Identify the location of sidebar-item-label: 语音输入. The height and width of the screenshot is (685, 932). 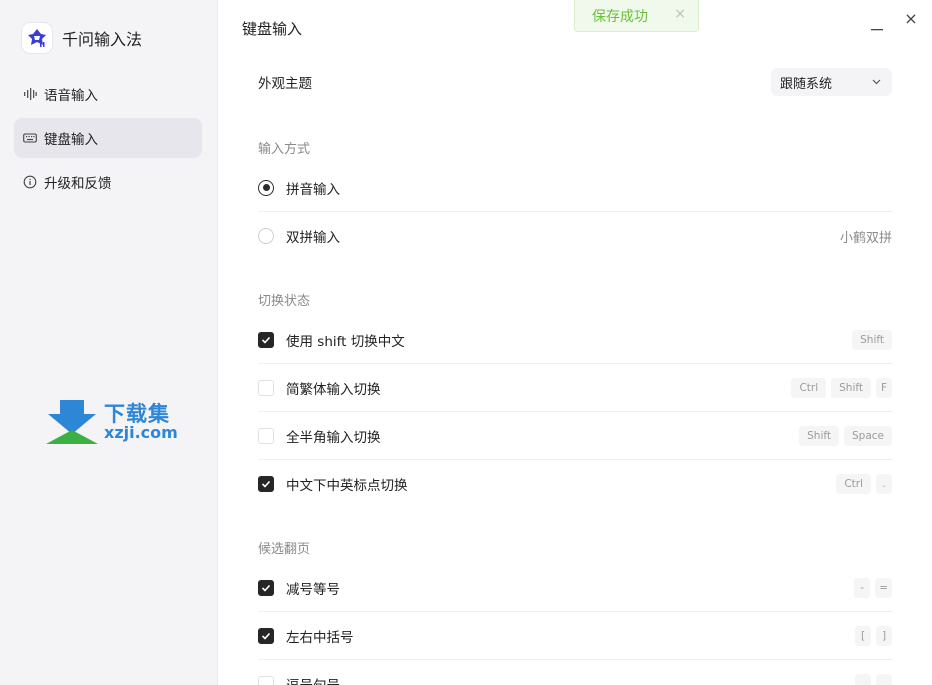
(71, 96).